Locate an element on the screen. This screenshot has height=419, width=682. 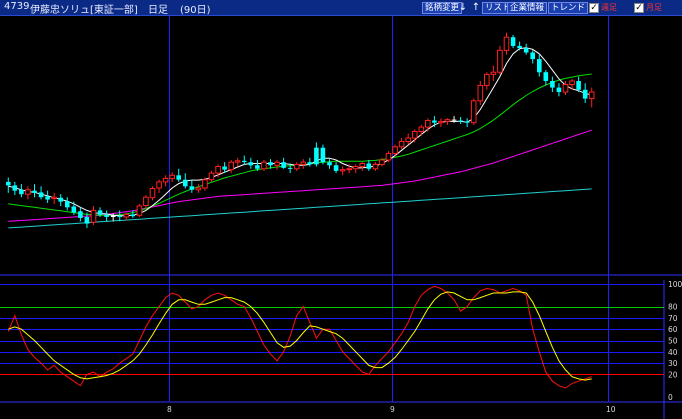
arrow-up-icon: ↑ is located at coordinates (476, 8).